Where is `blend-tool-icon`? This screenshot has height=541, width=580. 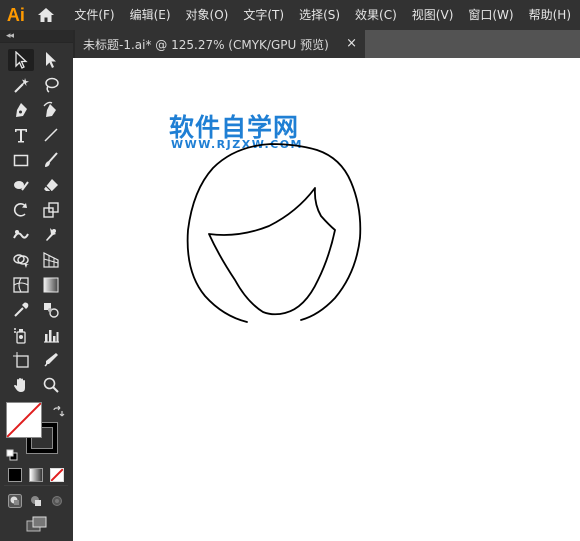
blend-tool-icon is located at coordinates (51, 310).